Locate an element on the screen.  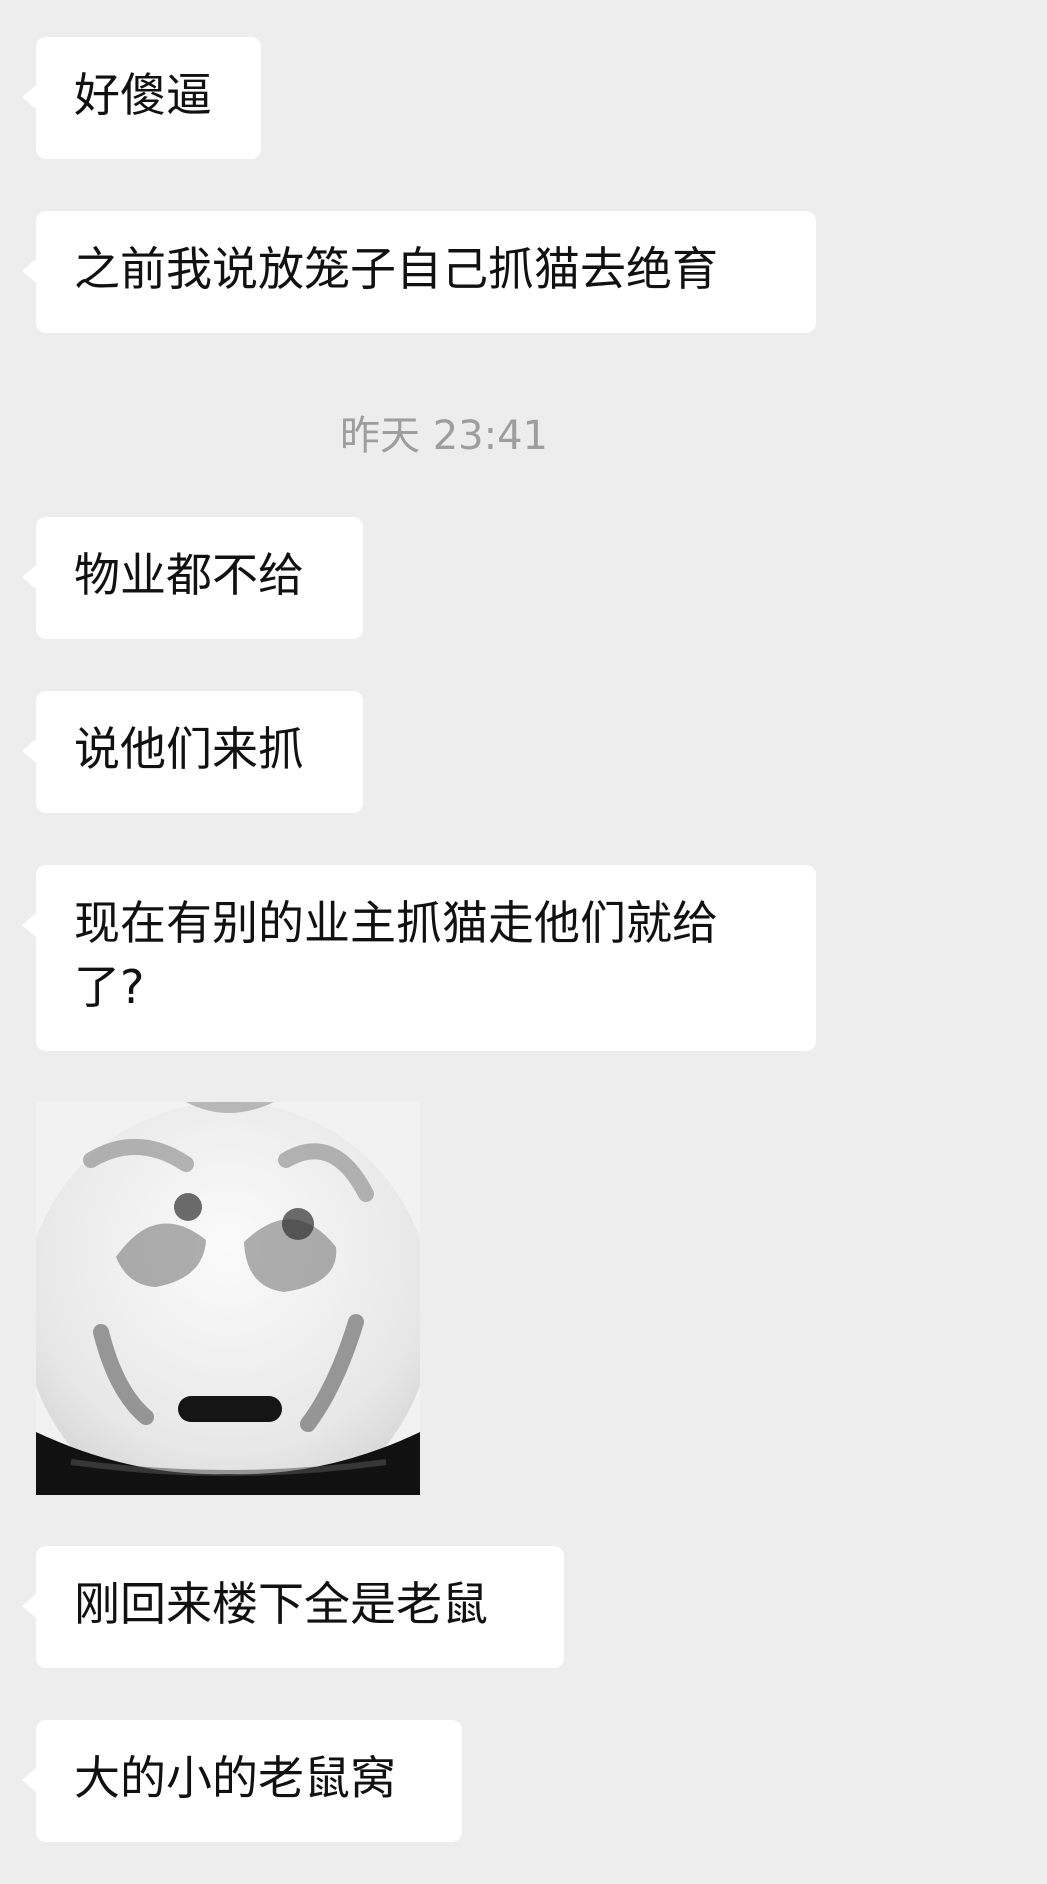
message-row: 刚回来楼下全是老鼠 is located at coordinates (293, 1607).